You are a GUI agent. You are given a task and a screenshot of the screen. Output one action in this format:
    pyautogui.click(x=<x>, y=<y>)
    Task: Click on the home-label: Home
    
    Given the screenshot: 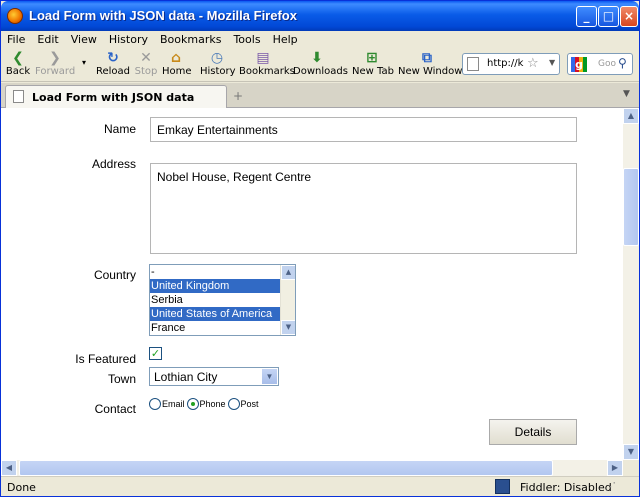 What is the action you would take?
    pyautogui.click(x=177, y=71)
    